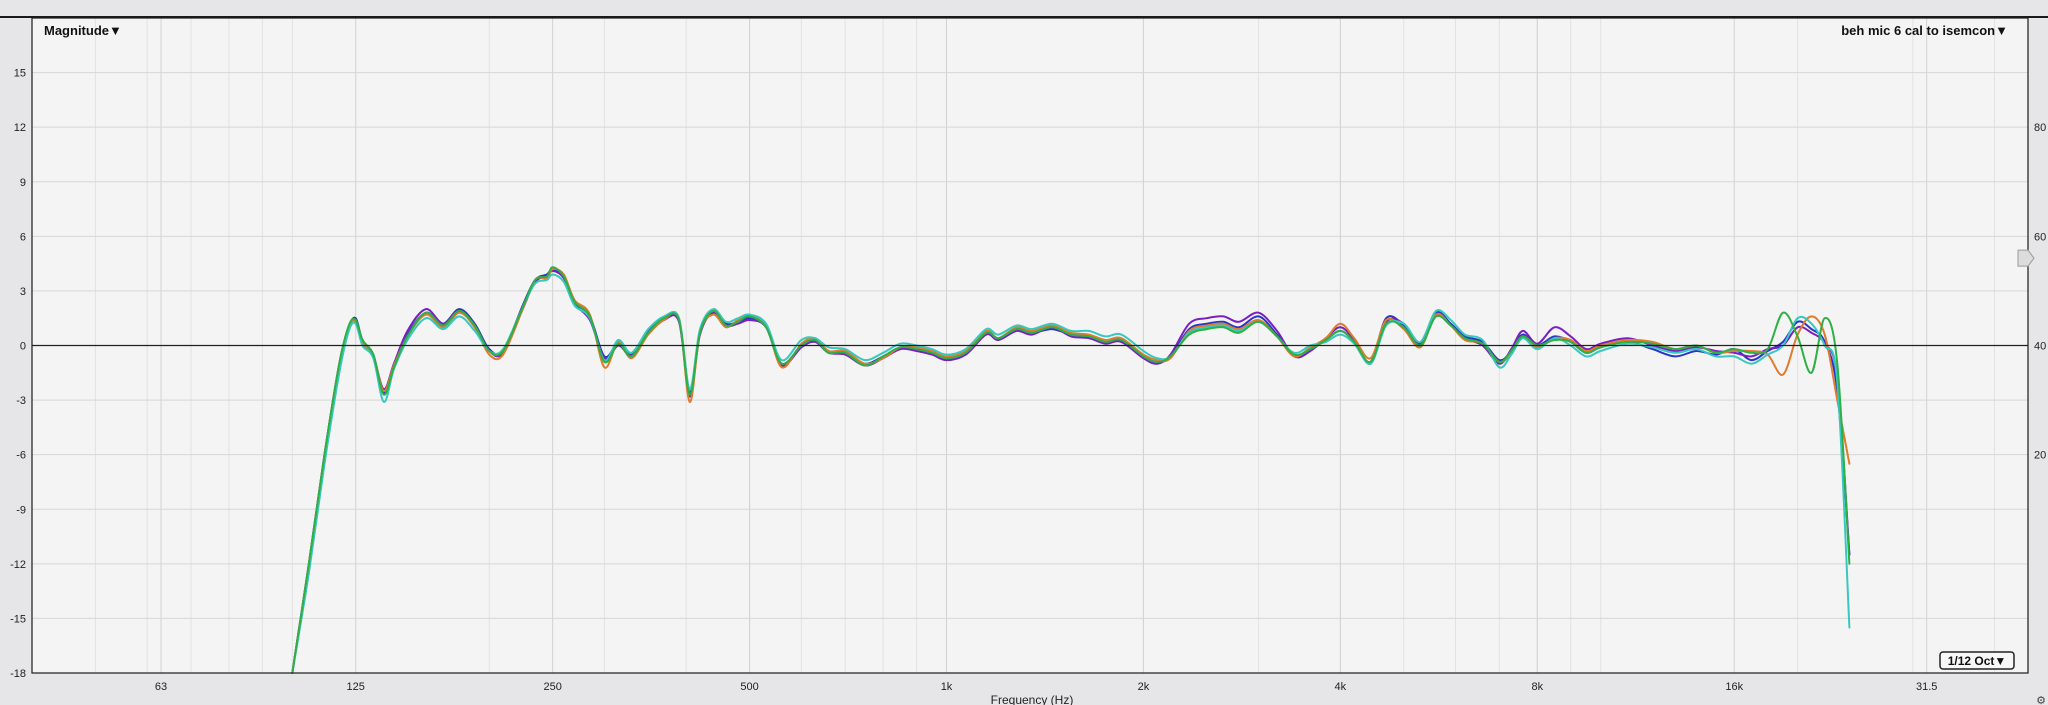 Image resolution: width=2048 pixels, height=705 pixels. What do you see at coordinates (1734, 687) in the screenshot?
I see `x-tick-label: 16k` at bounding box center [1734, 687].